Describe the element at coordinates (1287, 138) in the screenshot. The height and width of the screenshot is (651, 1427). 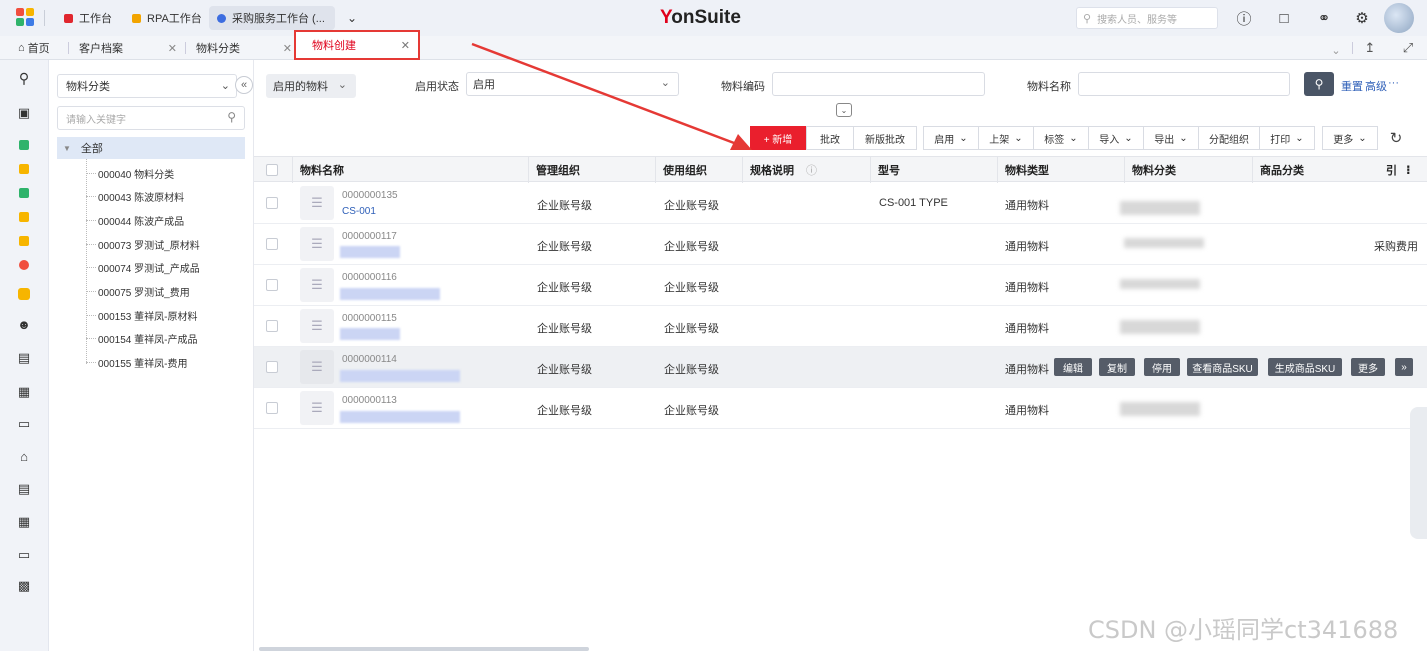
I see `print-dropdown-button: 打印 ⌄` at that location.